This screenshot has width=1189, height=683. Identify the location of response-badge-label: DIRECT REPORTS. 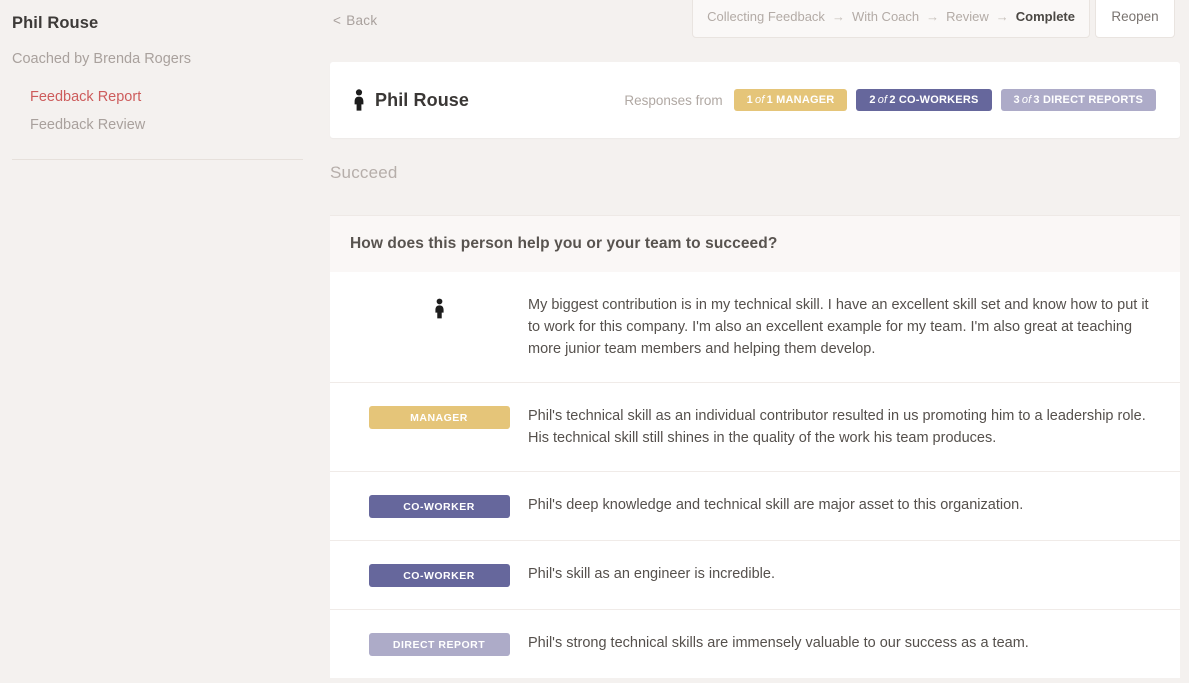
(1093, 100).